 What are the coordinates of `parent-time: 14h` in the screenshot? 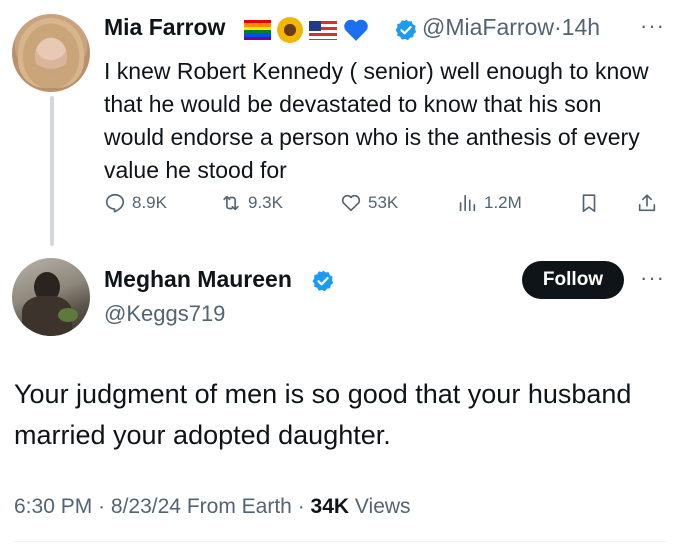 It's located at (581, 27).